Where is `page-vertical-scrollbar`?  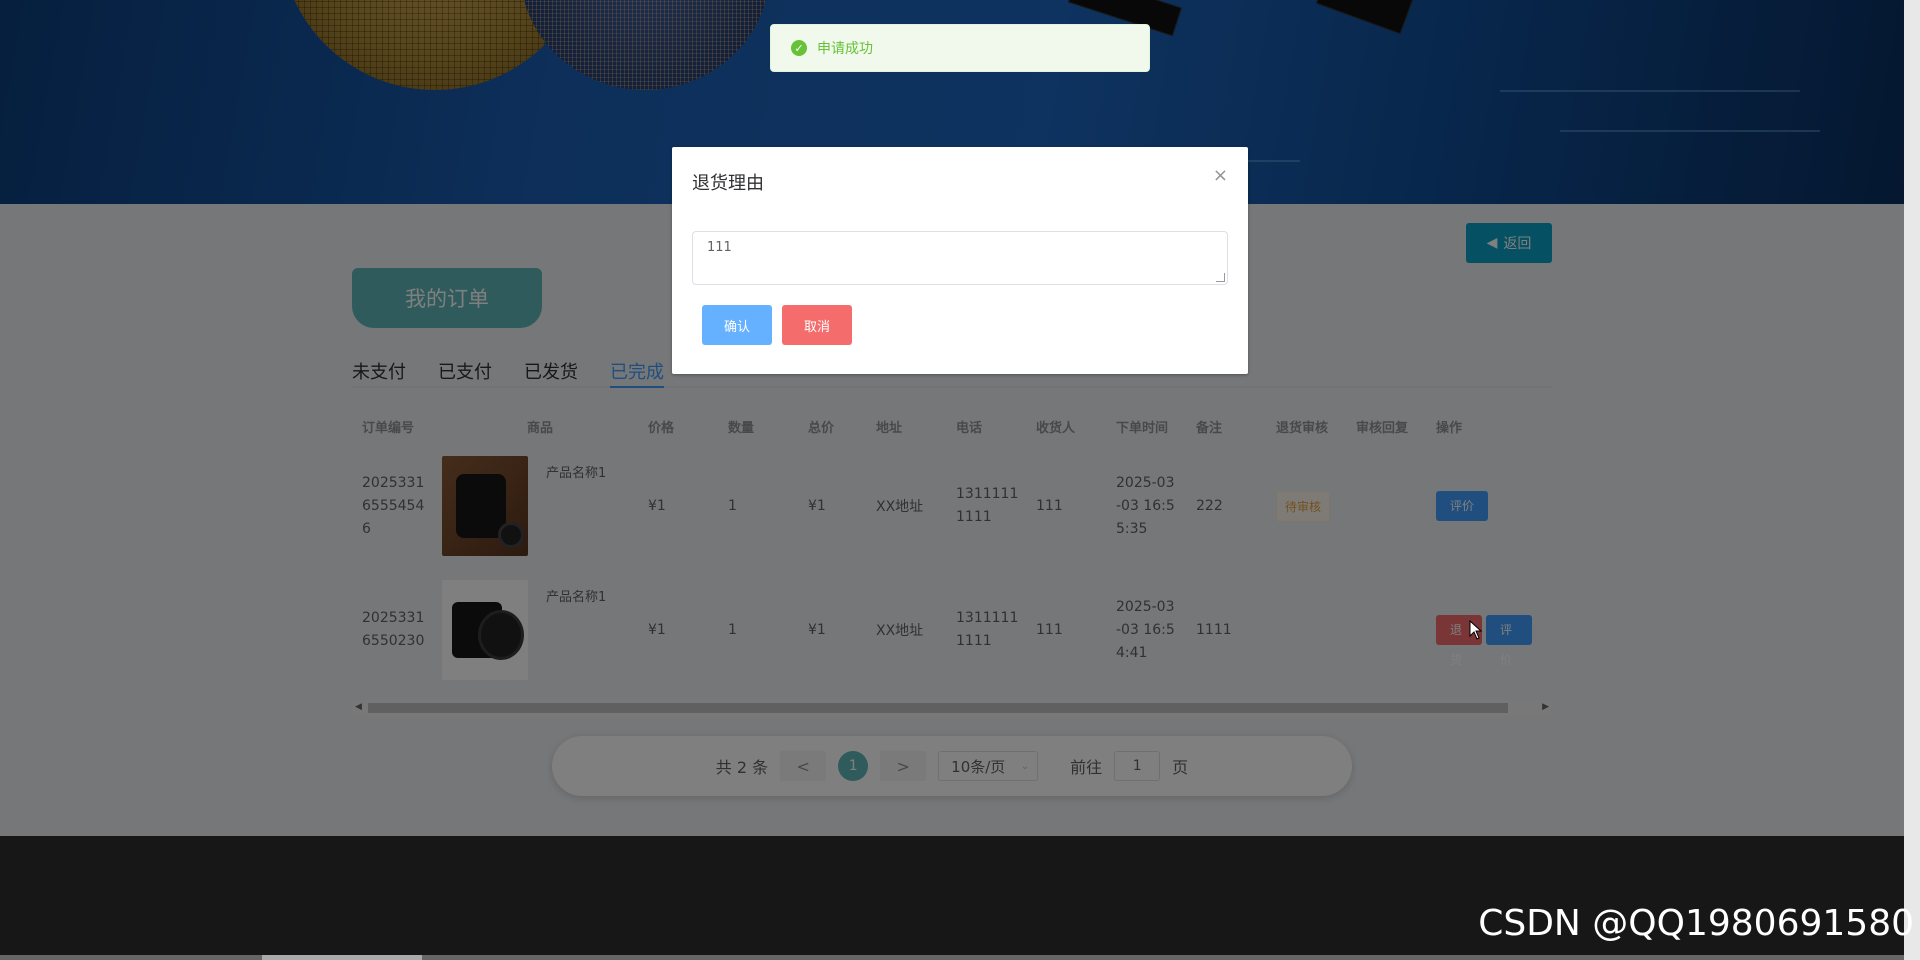 page-vertical-scrollbar is located at coordinates (1912, 480).